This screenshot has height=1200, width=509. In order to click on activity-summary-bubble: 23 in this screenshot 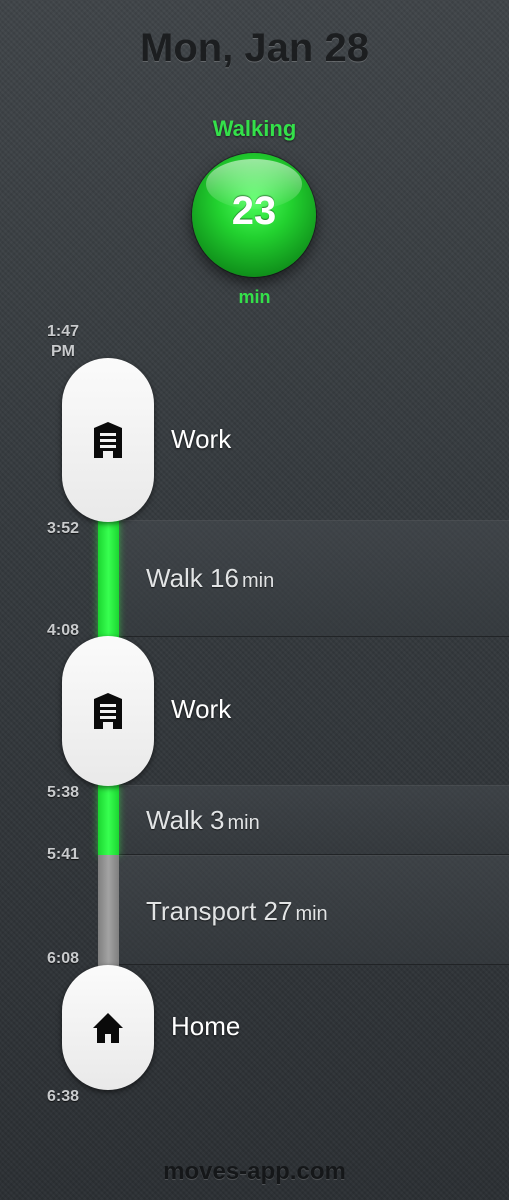, I will do `click(254, 215)`.